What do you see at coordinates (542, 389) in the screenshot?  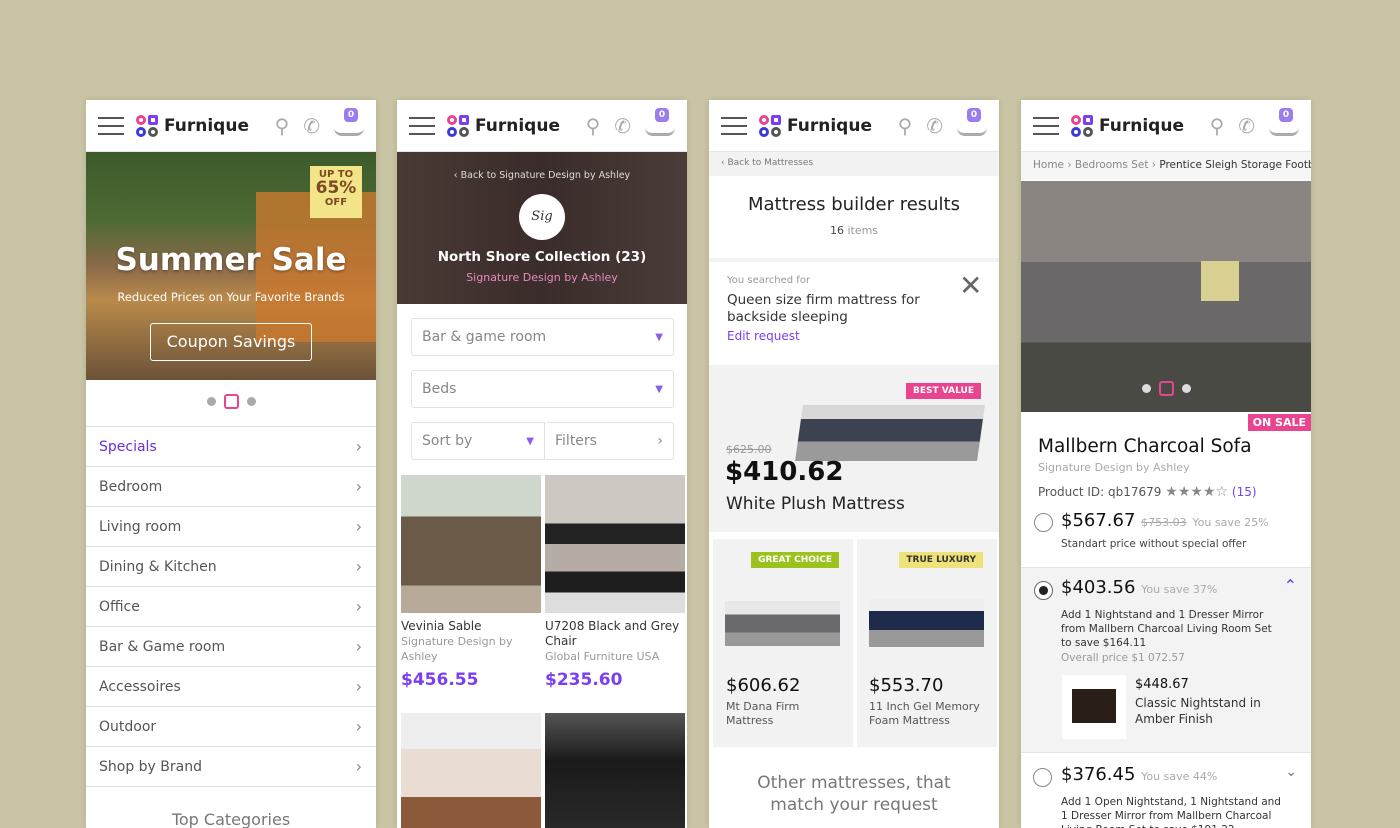 I see `type-select: Beds ▼` at bounding box center [542, 389].